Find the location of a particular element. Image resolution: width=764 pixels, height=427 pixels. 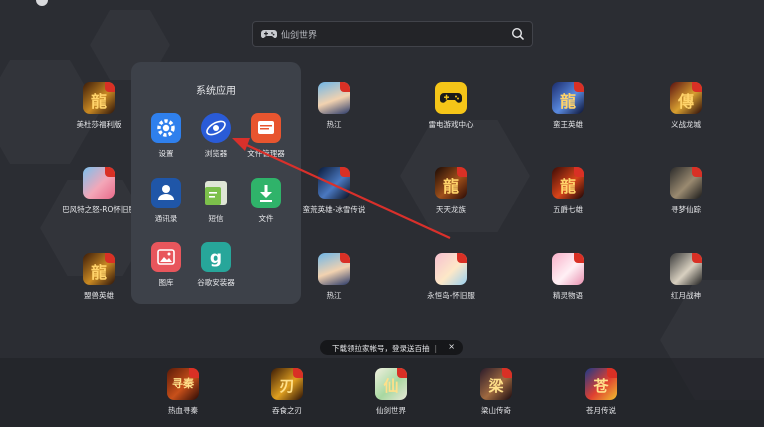

icon-glyph: 苍 is located at coordinates (601, 386).